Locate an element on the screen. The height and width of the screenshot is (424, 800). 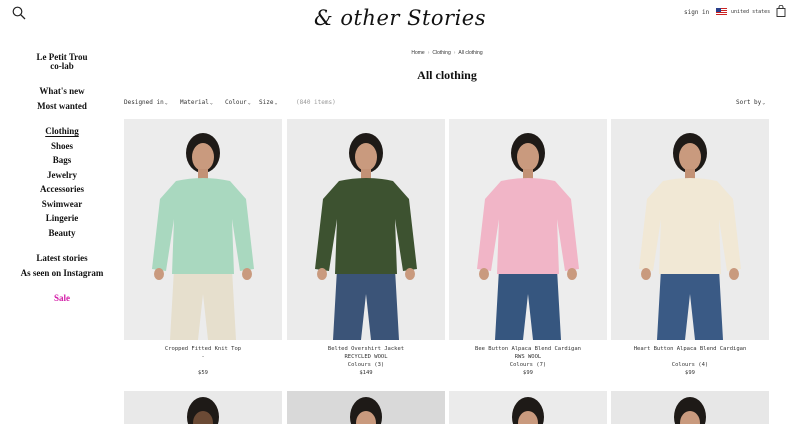
country-selector: united states is located at coordinates (750, 12).